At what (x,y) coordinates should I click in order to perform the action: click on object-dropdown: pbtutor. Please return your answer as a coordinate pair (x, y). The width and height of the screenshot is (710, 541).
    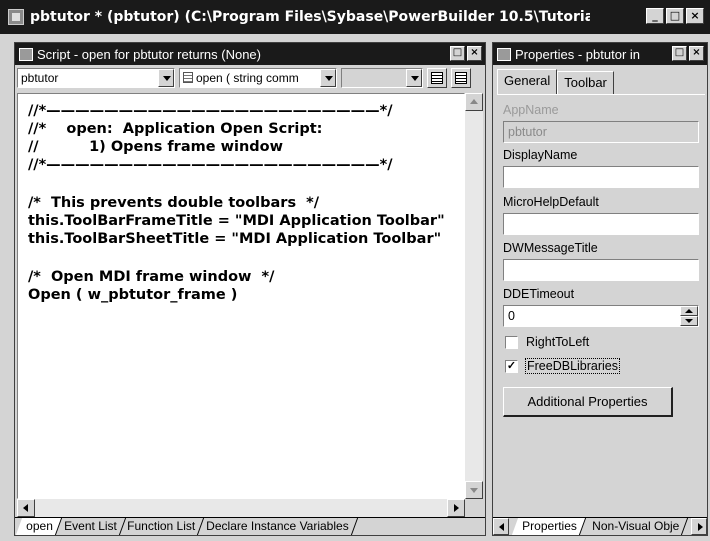
    Looking at the image, I should click on (96, 78).